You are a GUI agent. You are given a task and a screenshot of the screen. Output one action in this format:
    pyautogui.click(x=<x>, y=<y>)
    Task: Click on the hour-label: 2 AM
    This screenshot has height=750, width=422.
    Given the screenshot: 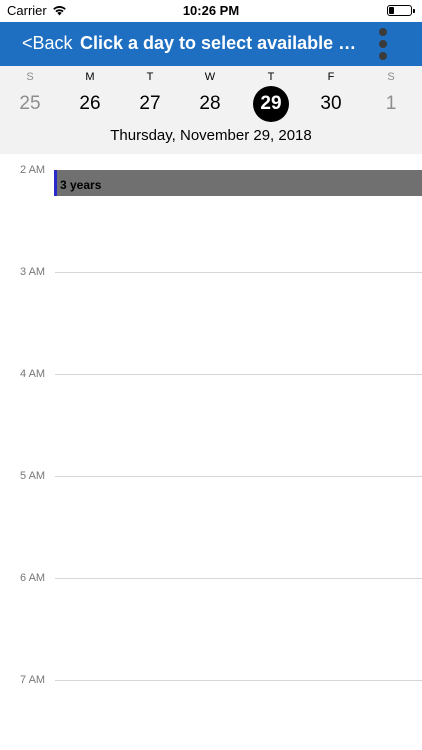 What is the action you would take?
    pyautogui.click(x=33, y=170)
    